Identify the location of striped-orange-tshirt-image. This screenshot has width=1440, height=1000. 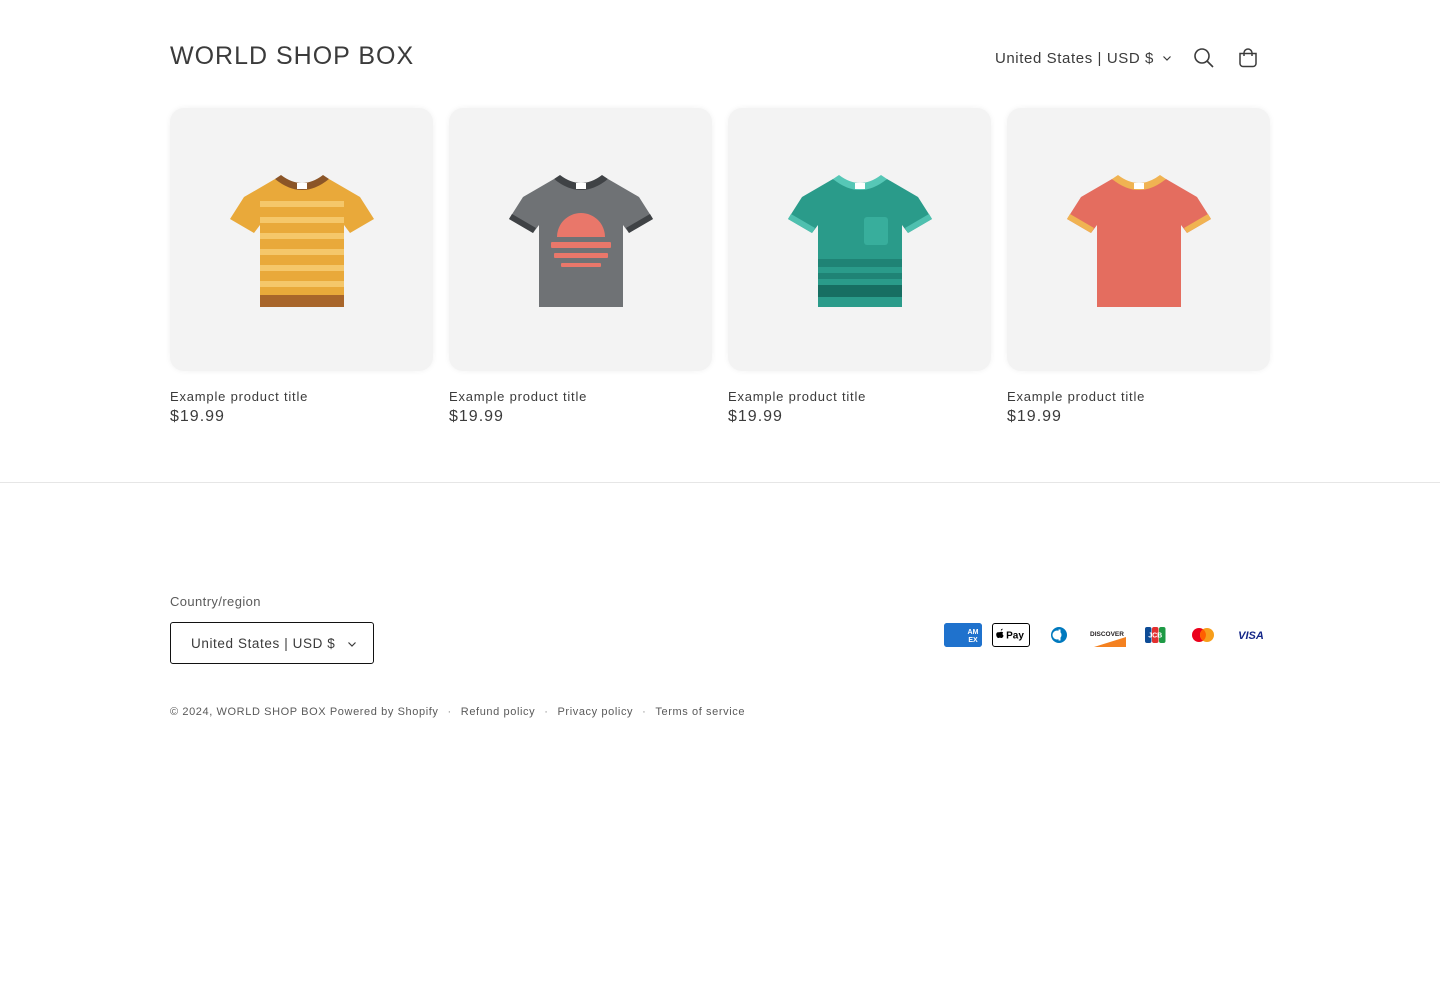
(301, 241).